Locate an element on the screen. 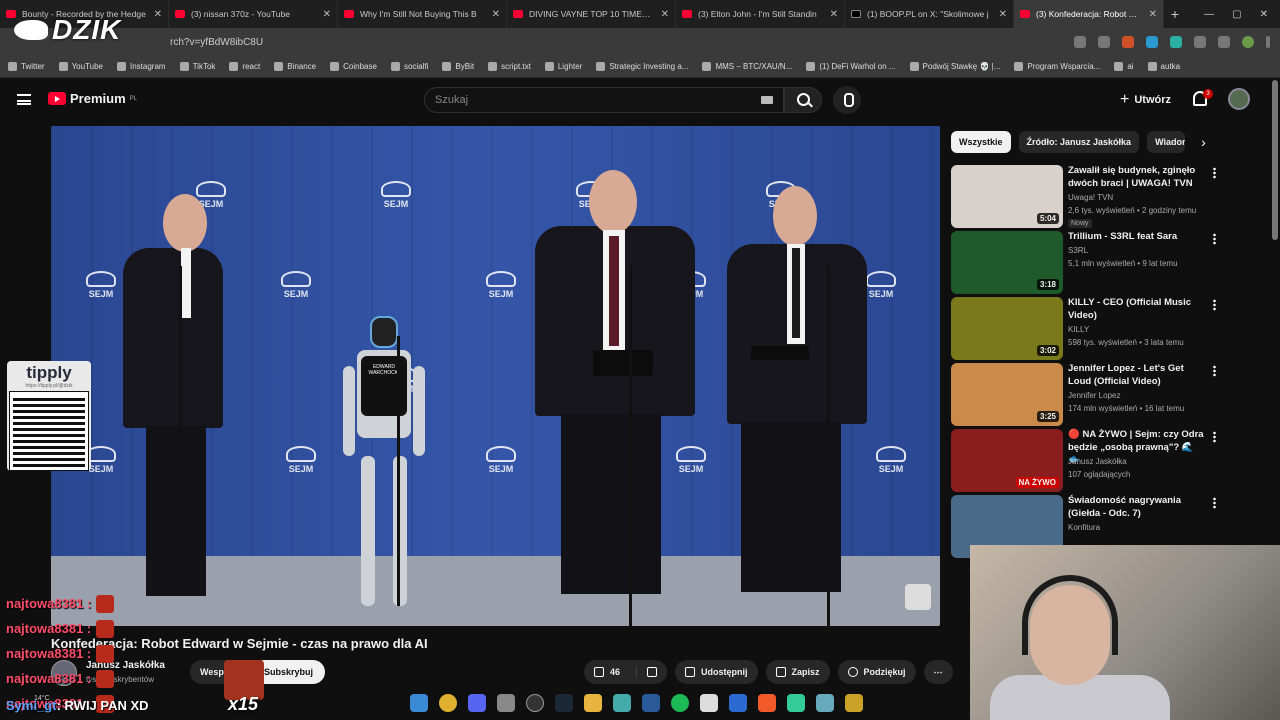  youtube-logo: Premium PL is located at coordinates (92, 98).